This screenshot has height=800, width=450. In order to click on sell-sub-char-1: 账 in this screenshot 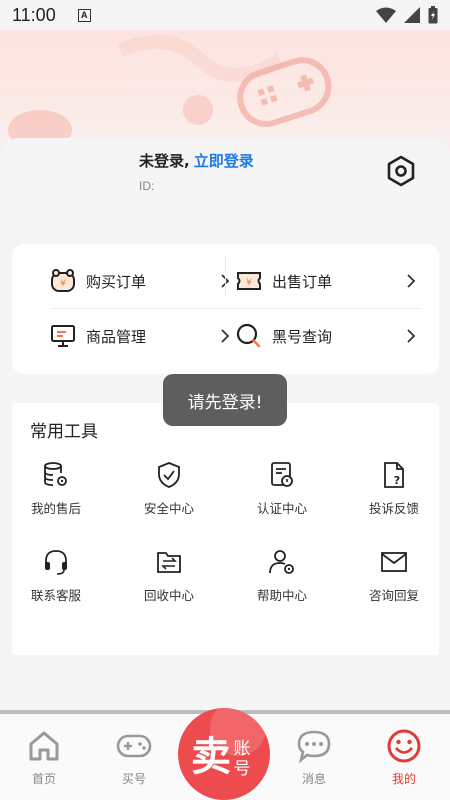, I will do `click(242, 749)`.